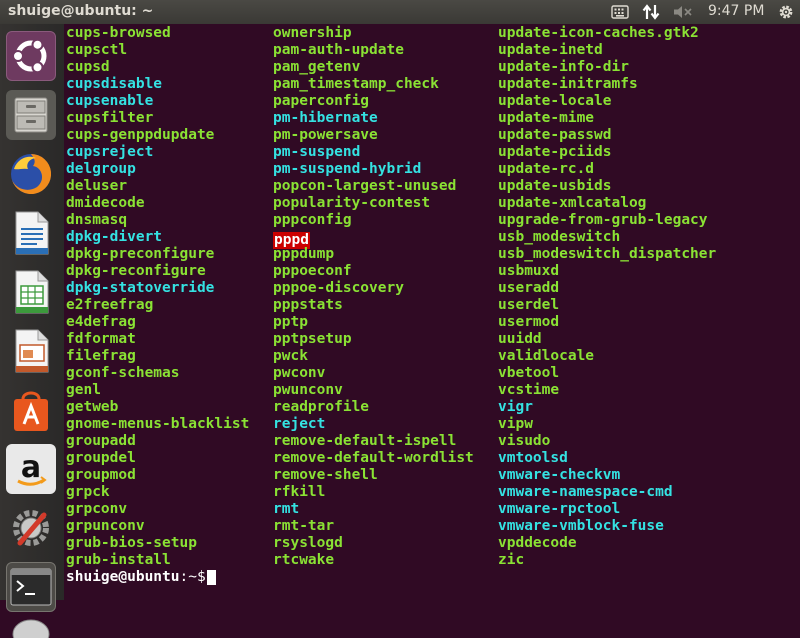  What do you see at coordinates (31, 410) in the screenshot?
I see `ubuntu-software-icon` at bounding box center [31, 410].